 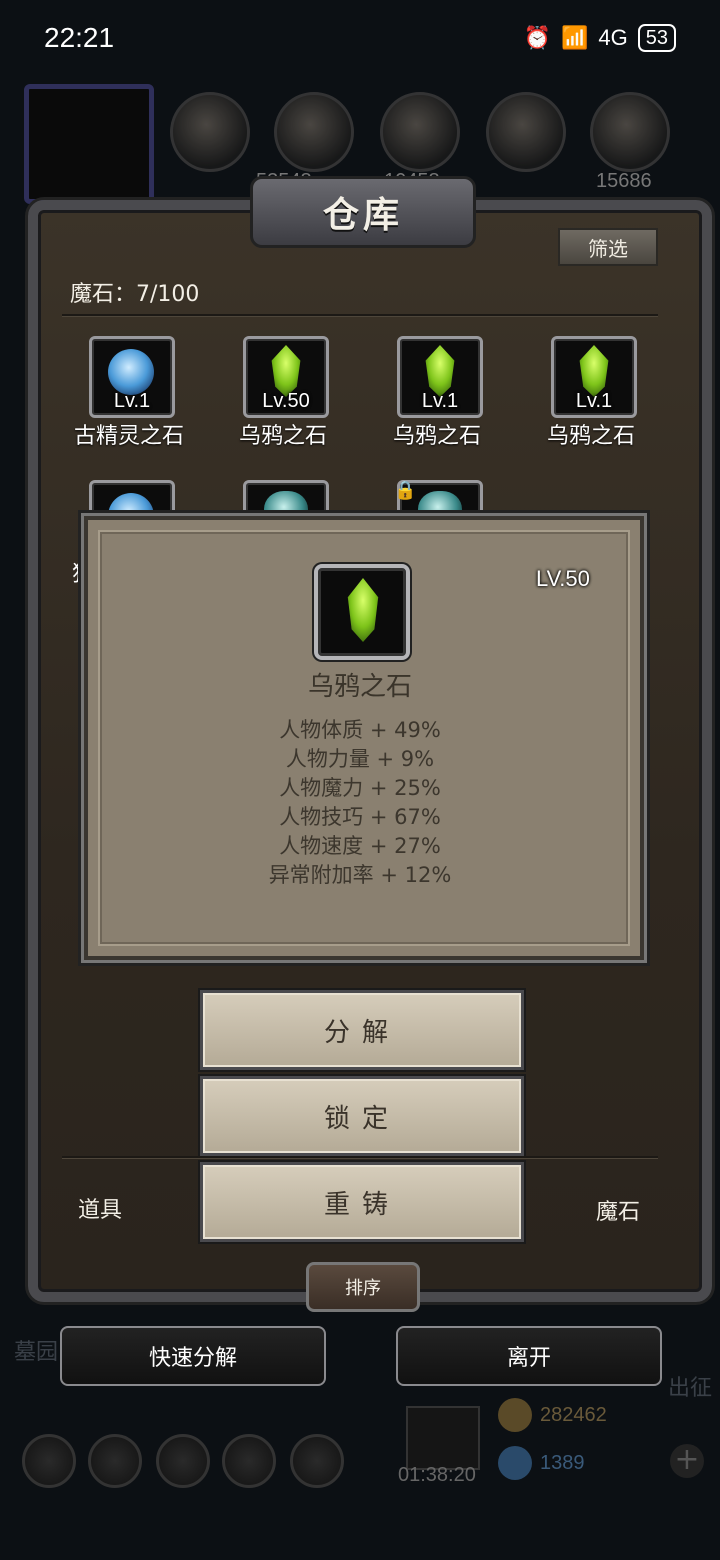 I want to click on gift-box-icon, so click(x=443, y=1438).